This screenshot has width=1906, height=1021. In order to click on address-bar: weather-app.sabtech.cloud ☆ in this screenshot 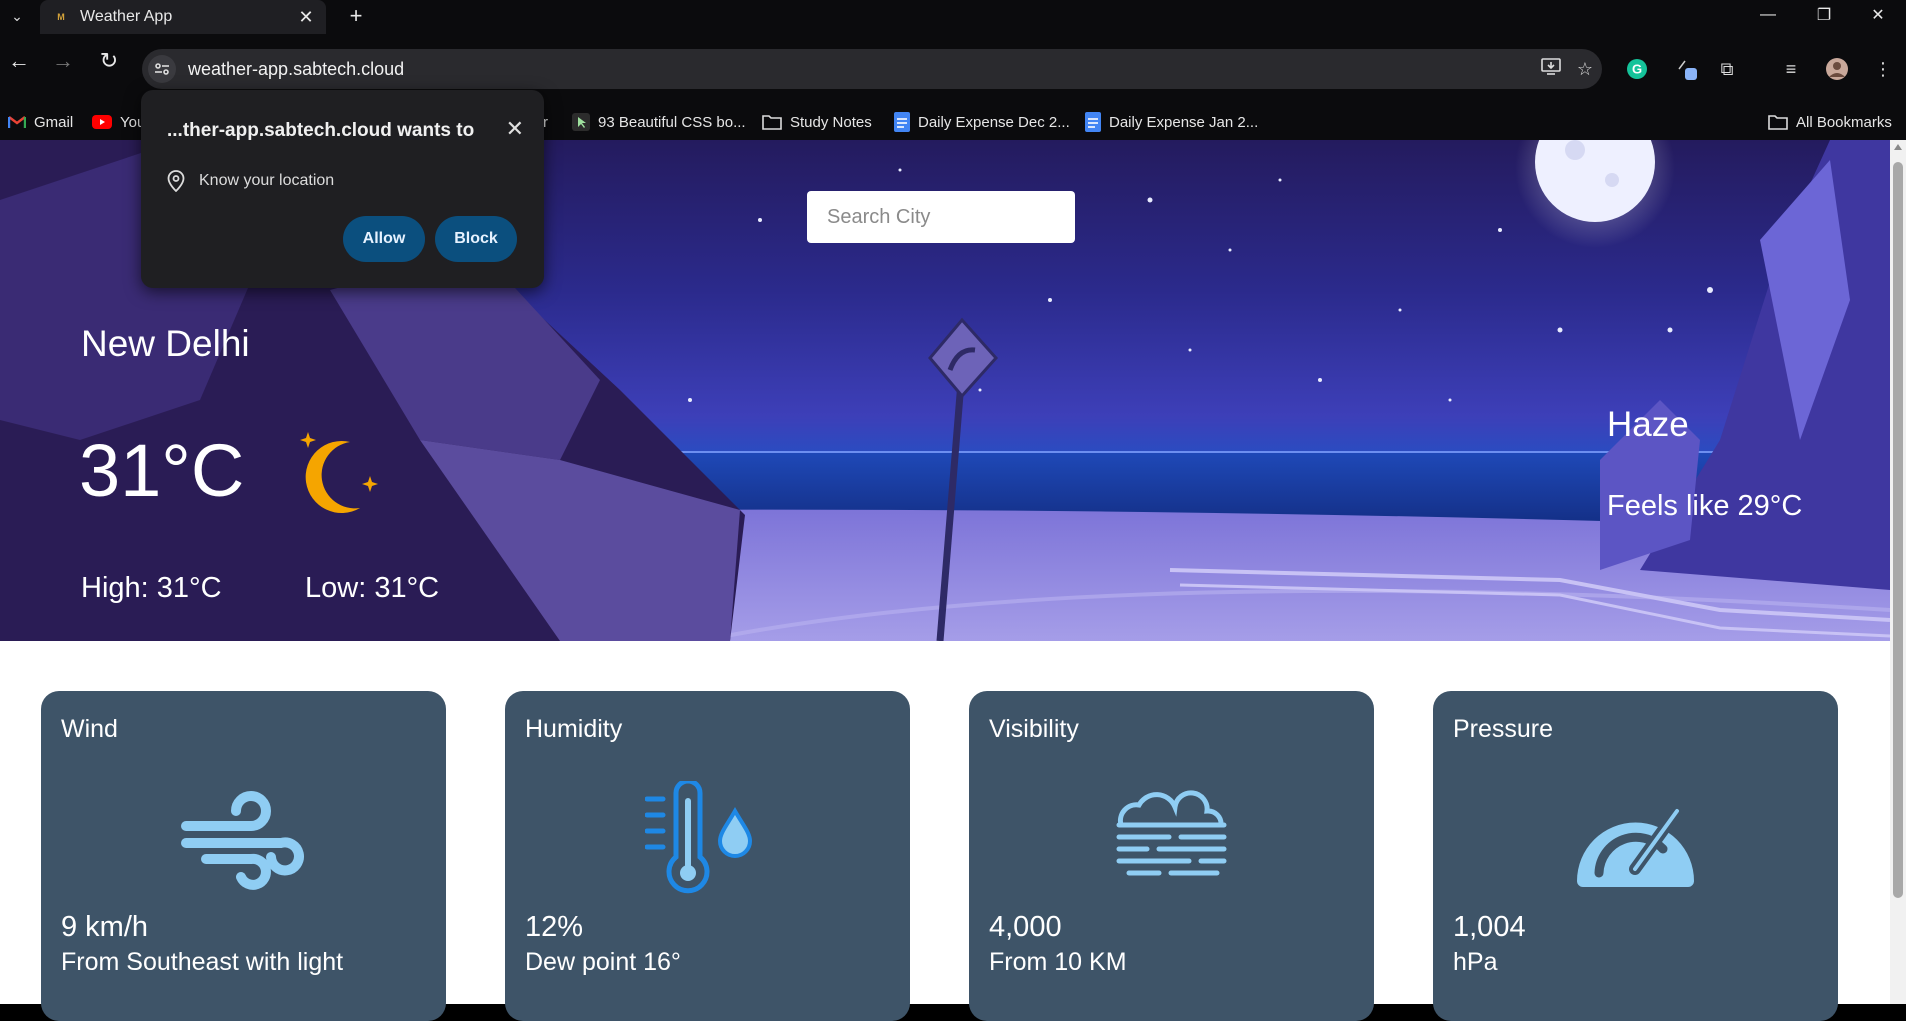, I will do `click(872, 69)`.